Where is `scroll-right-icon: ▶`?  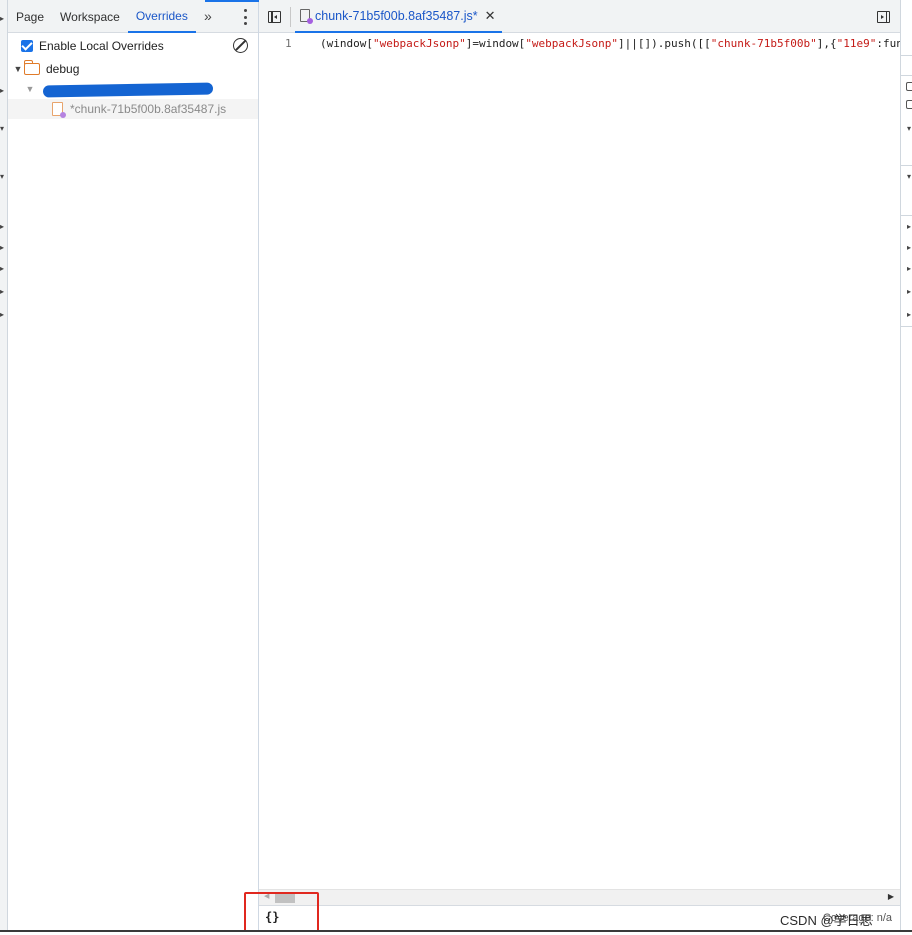 scroll-right-icon: ▶ is located at coordinates (891, 896).